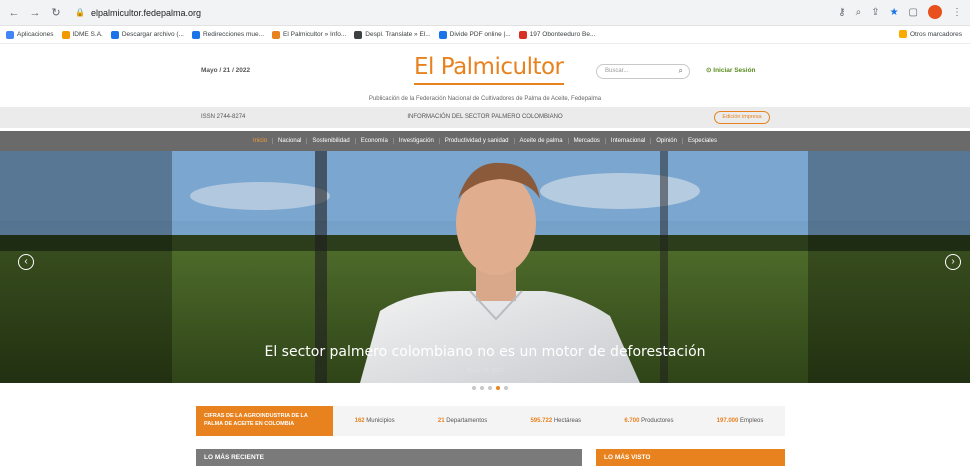  What do you see at coordinates (80, 12) in the screenshot?
I see `lock-icon: 🔒` at bounding box center [80, 12].